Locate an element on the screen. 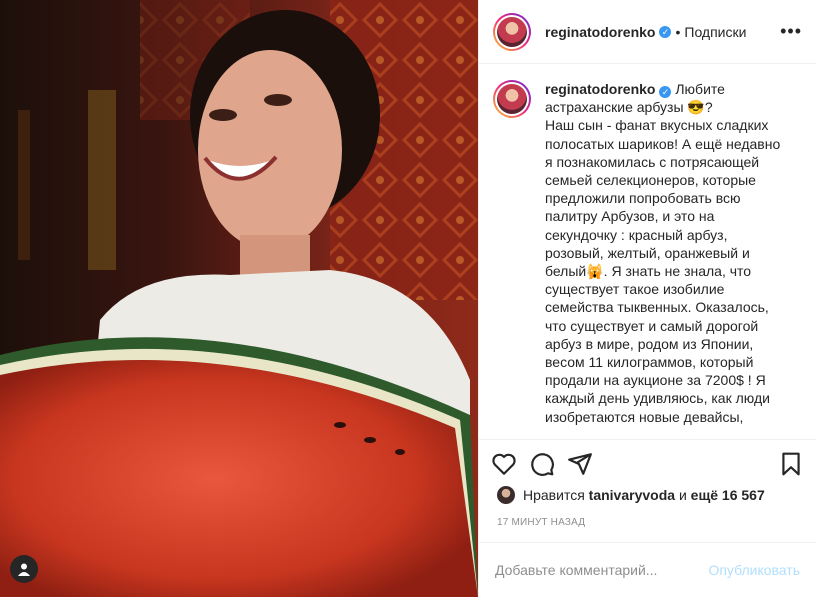 The image size is (816, 597). caption-line: семейства тыквенных. Оказалось, is located at coordinates (657, 307).